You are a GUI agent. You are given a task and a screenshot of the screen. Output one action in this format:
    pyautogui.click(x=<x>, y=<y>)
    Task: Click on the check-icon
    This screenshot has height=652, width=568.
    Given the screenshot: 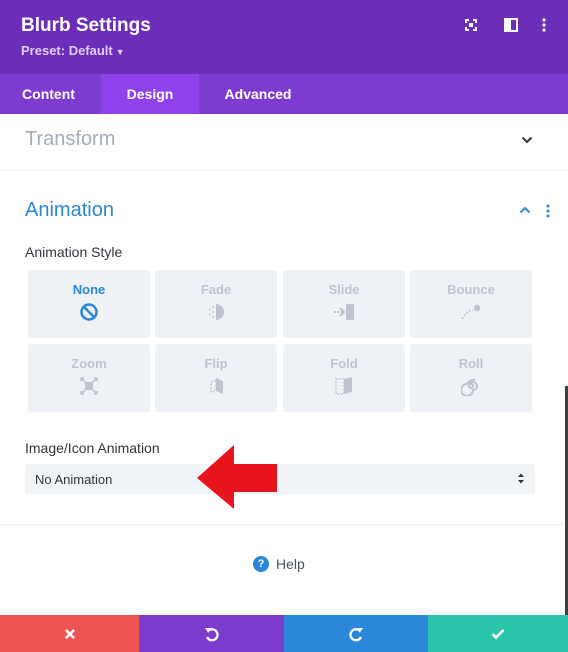 What is the action you would take?
    pyautogui.click(x=498, y=633)
    